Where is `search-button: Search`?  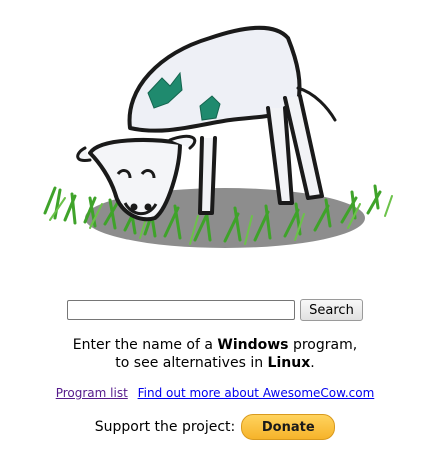
search-button: Search is located at coordinates (331, 310).